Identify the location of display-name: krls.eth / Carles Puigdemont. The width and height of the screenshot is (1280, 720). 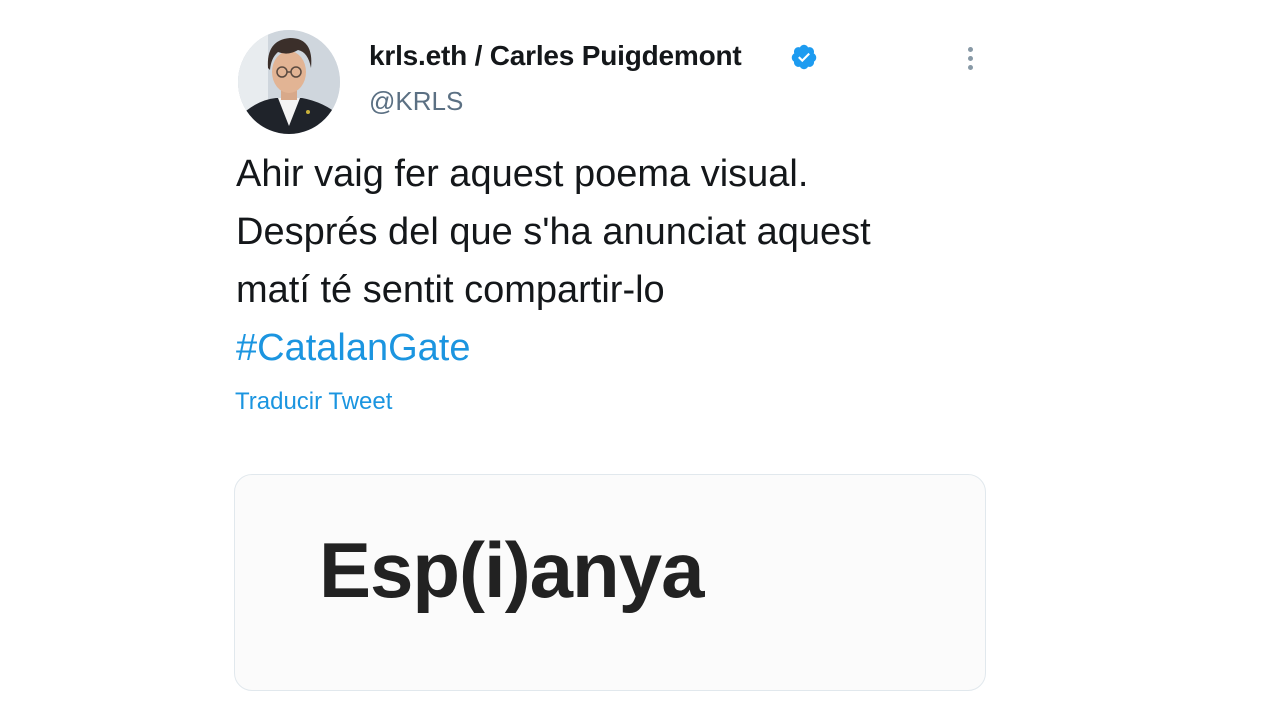
(555, 56).